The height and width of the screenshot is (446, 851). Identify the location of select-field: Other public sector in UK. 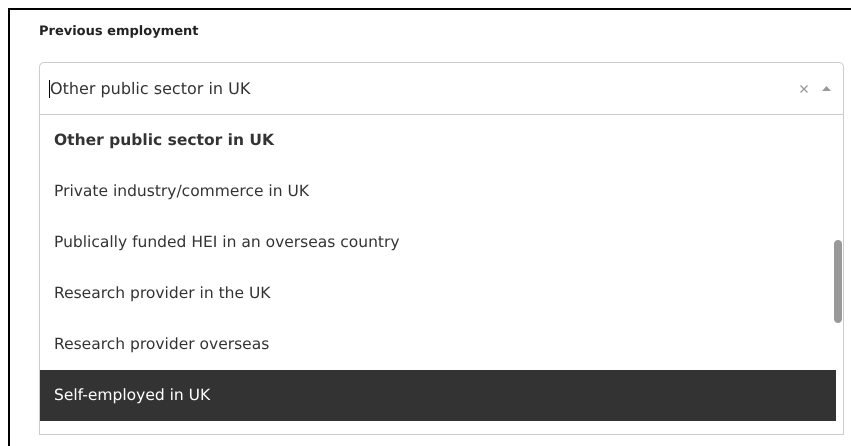
(441, 88).